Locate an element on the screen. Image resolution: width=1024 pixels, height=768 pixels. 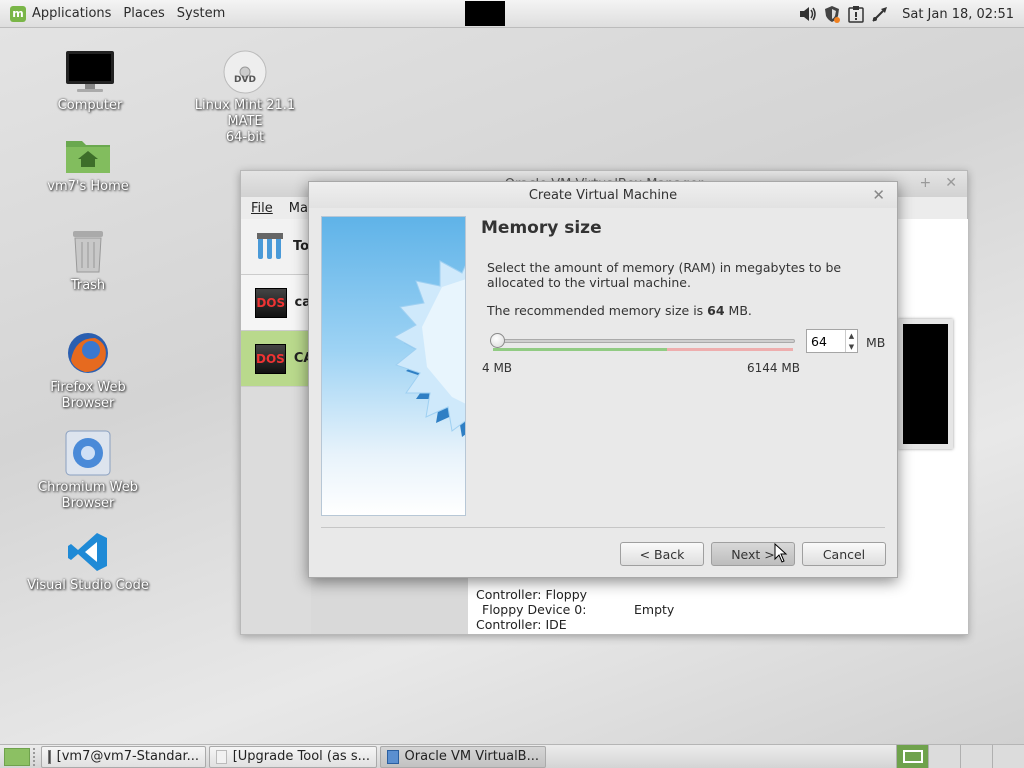
vm-preview is located at coordinates (925, 384).